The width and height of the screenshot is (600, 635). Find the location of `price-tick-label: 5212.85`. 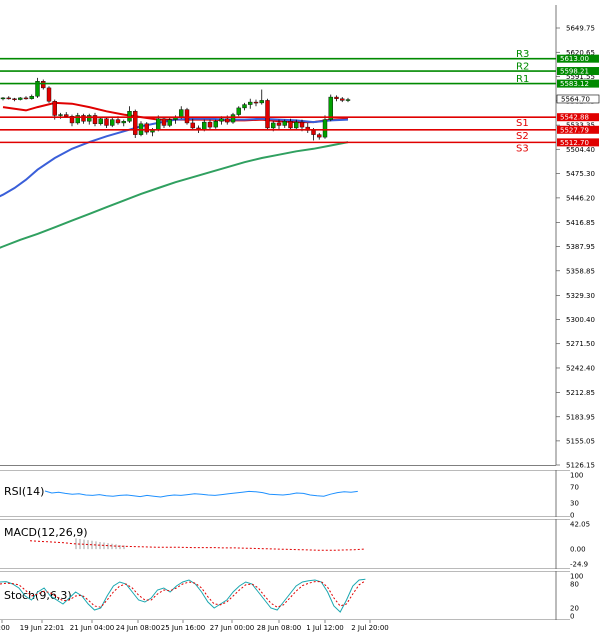

price-tick-label: 5212.85 is located at coordinates (580, 393).